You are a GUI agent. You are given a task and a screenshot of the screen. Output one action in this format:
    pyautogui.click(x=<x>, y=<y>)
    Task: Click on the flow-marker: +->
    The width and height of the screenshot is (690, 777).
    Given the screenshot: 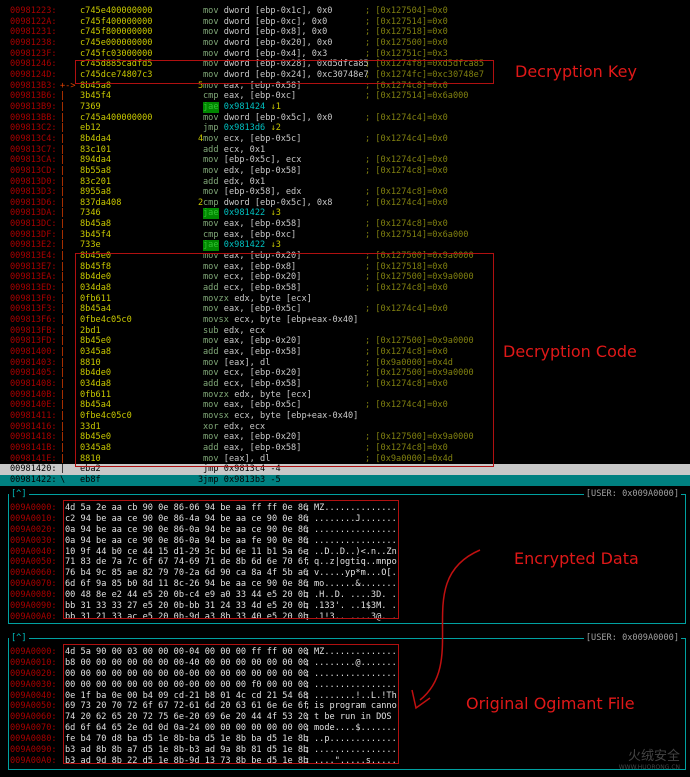 What is the action you would take?
    pyautogui.click(x=68, y=85)
    